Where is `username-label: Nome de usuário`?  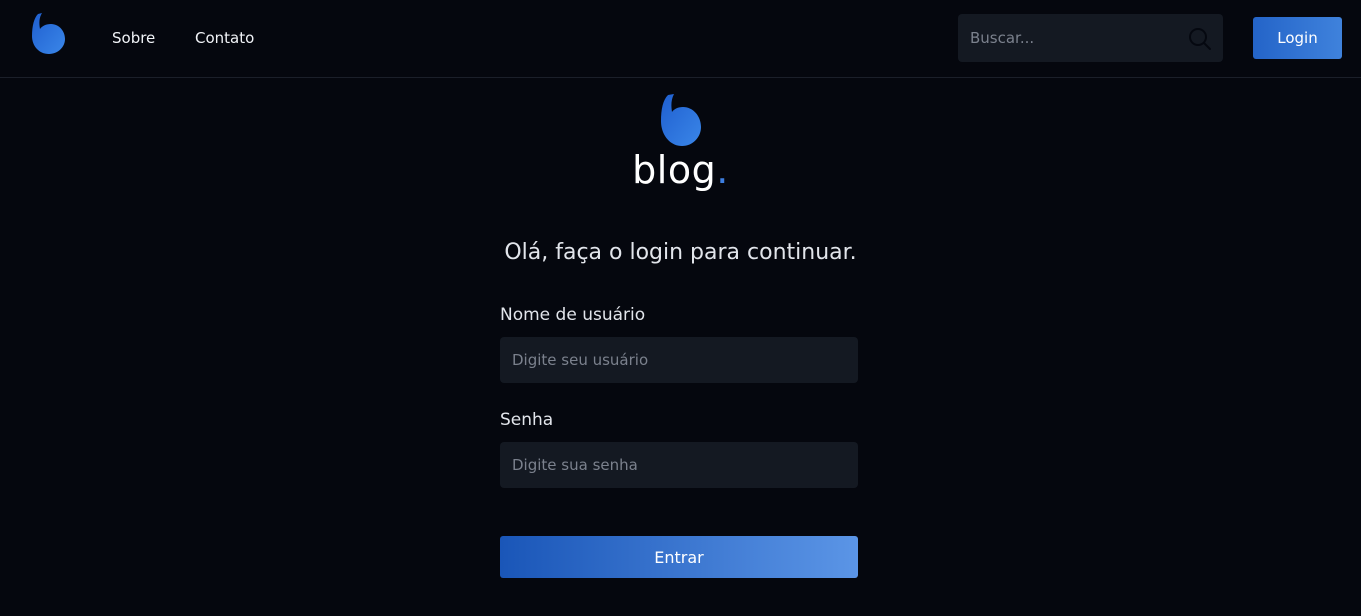
username-label: Nome de usuário is located at coordinates (573, 315).